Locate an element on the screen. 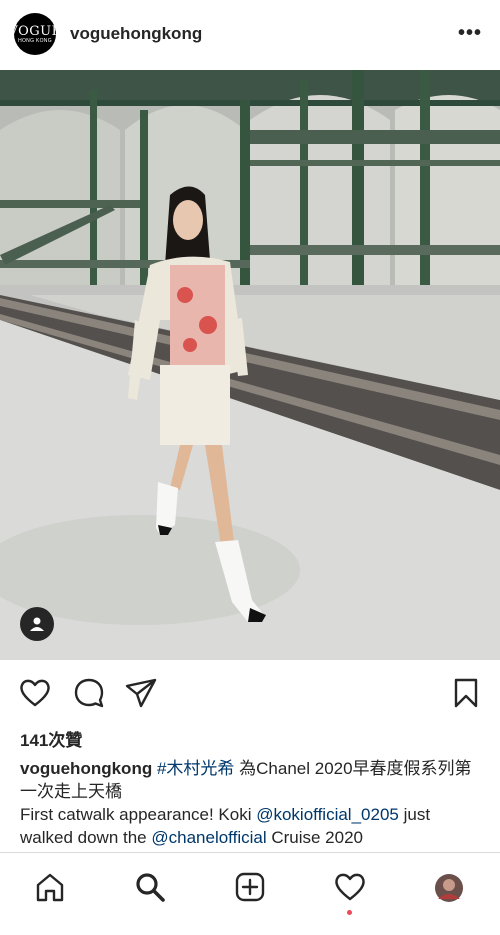 The height and width of the screenshot is (935, 500). caption-mention-chanel: @chanelofficial is located at coordinates (208, 837).